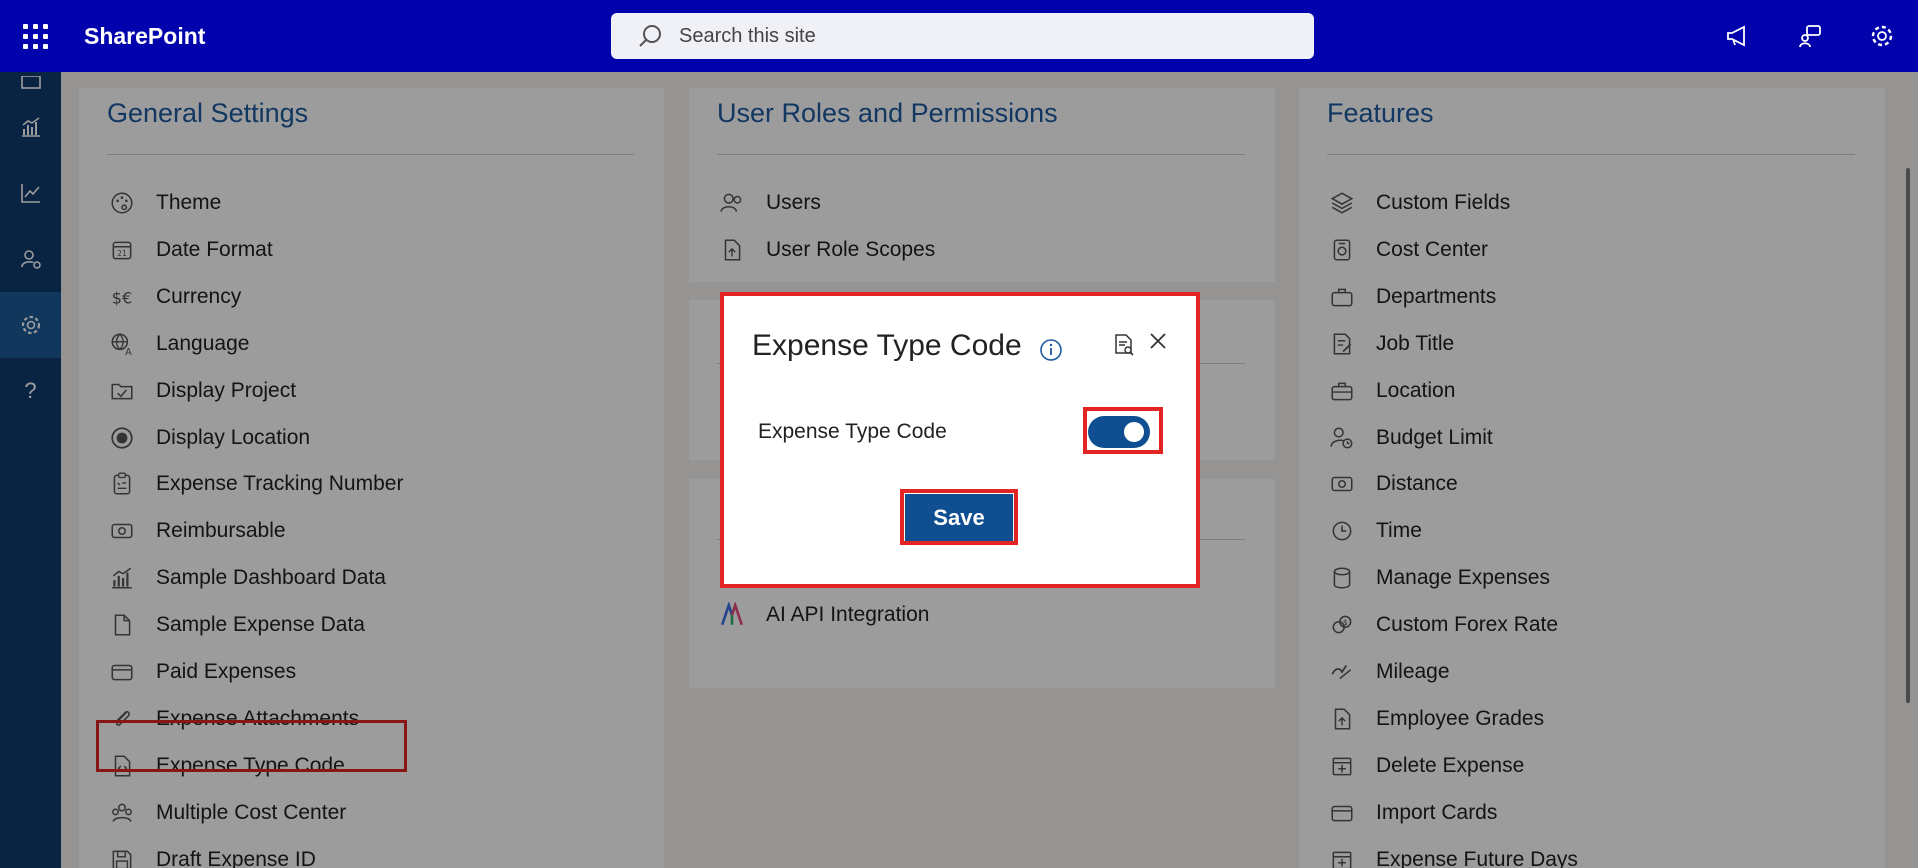  I want to click on close-icon, so click(1158, 343).